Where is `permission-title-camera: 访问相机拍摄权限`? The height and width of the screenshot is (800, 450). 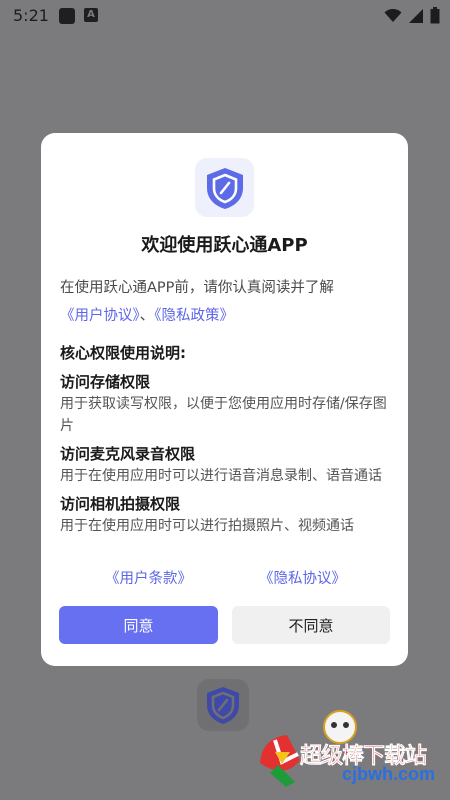
permission-title-camera: 访问相机拍摄权限 is located at coordinates (120, 504).